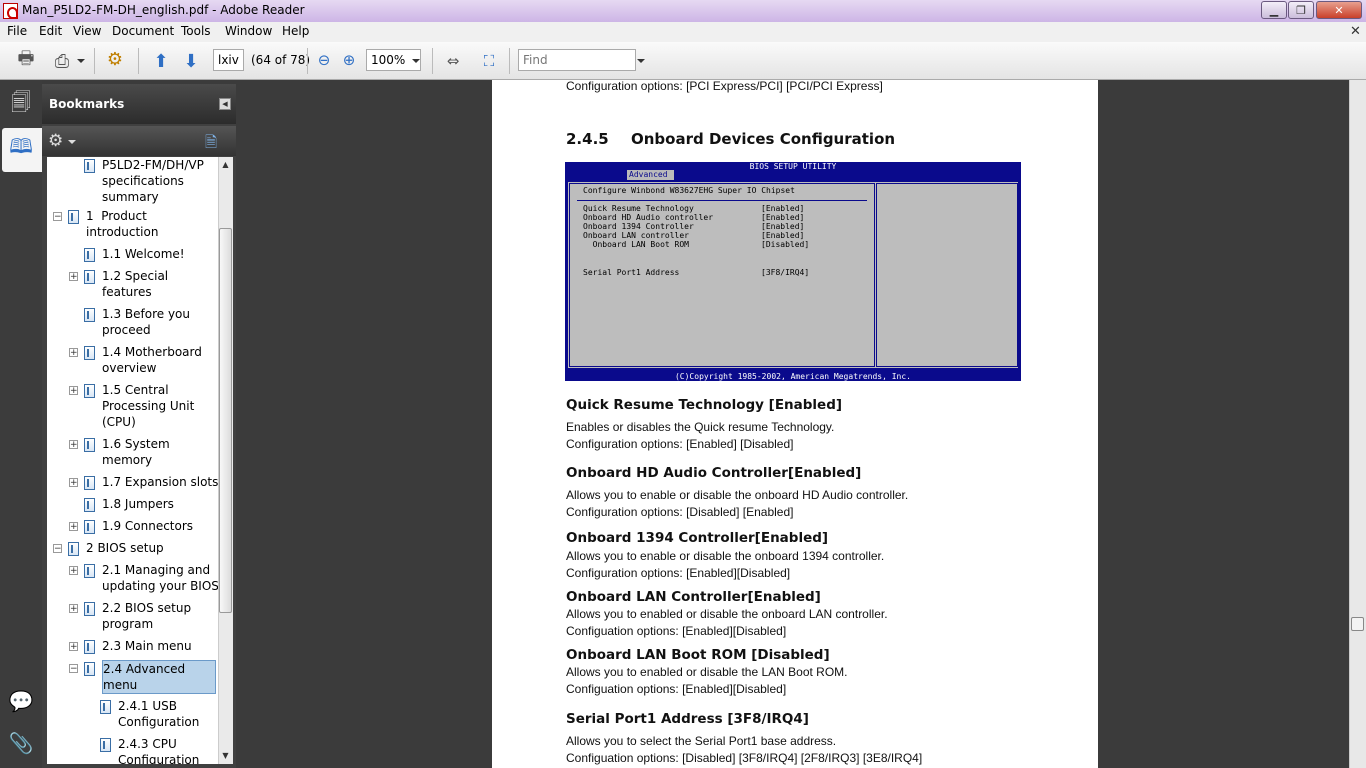 The width and height of the screenshot is (1366, 768). What do you see at coordinates (87, 31) in the screenshot?
I see `menu-view: View` at bounding box center [87, 31].